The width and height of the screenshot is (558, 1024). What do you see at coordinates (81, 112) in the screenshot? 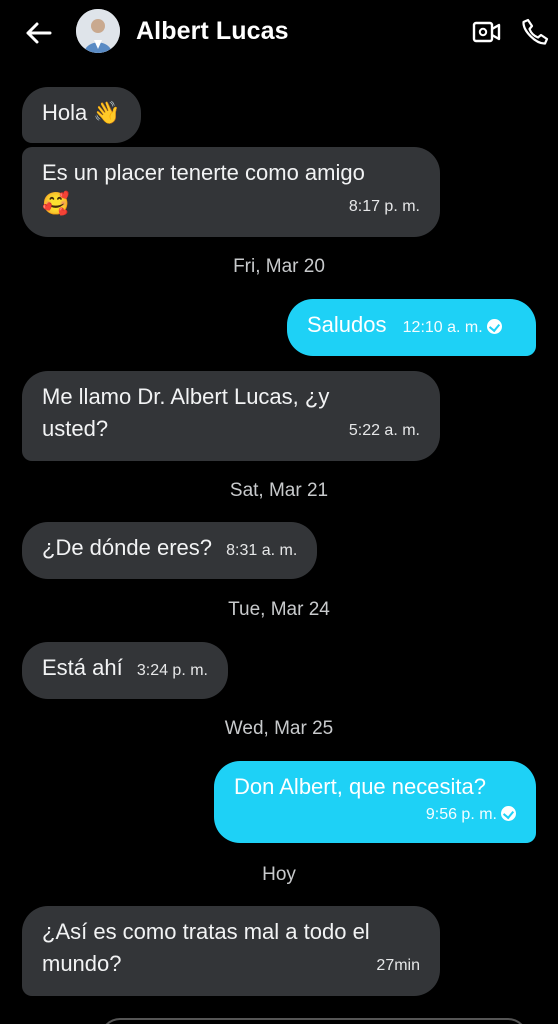
I see `message-text: Hola 👋` at bounding box center [81, 112].